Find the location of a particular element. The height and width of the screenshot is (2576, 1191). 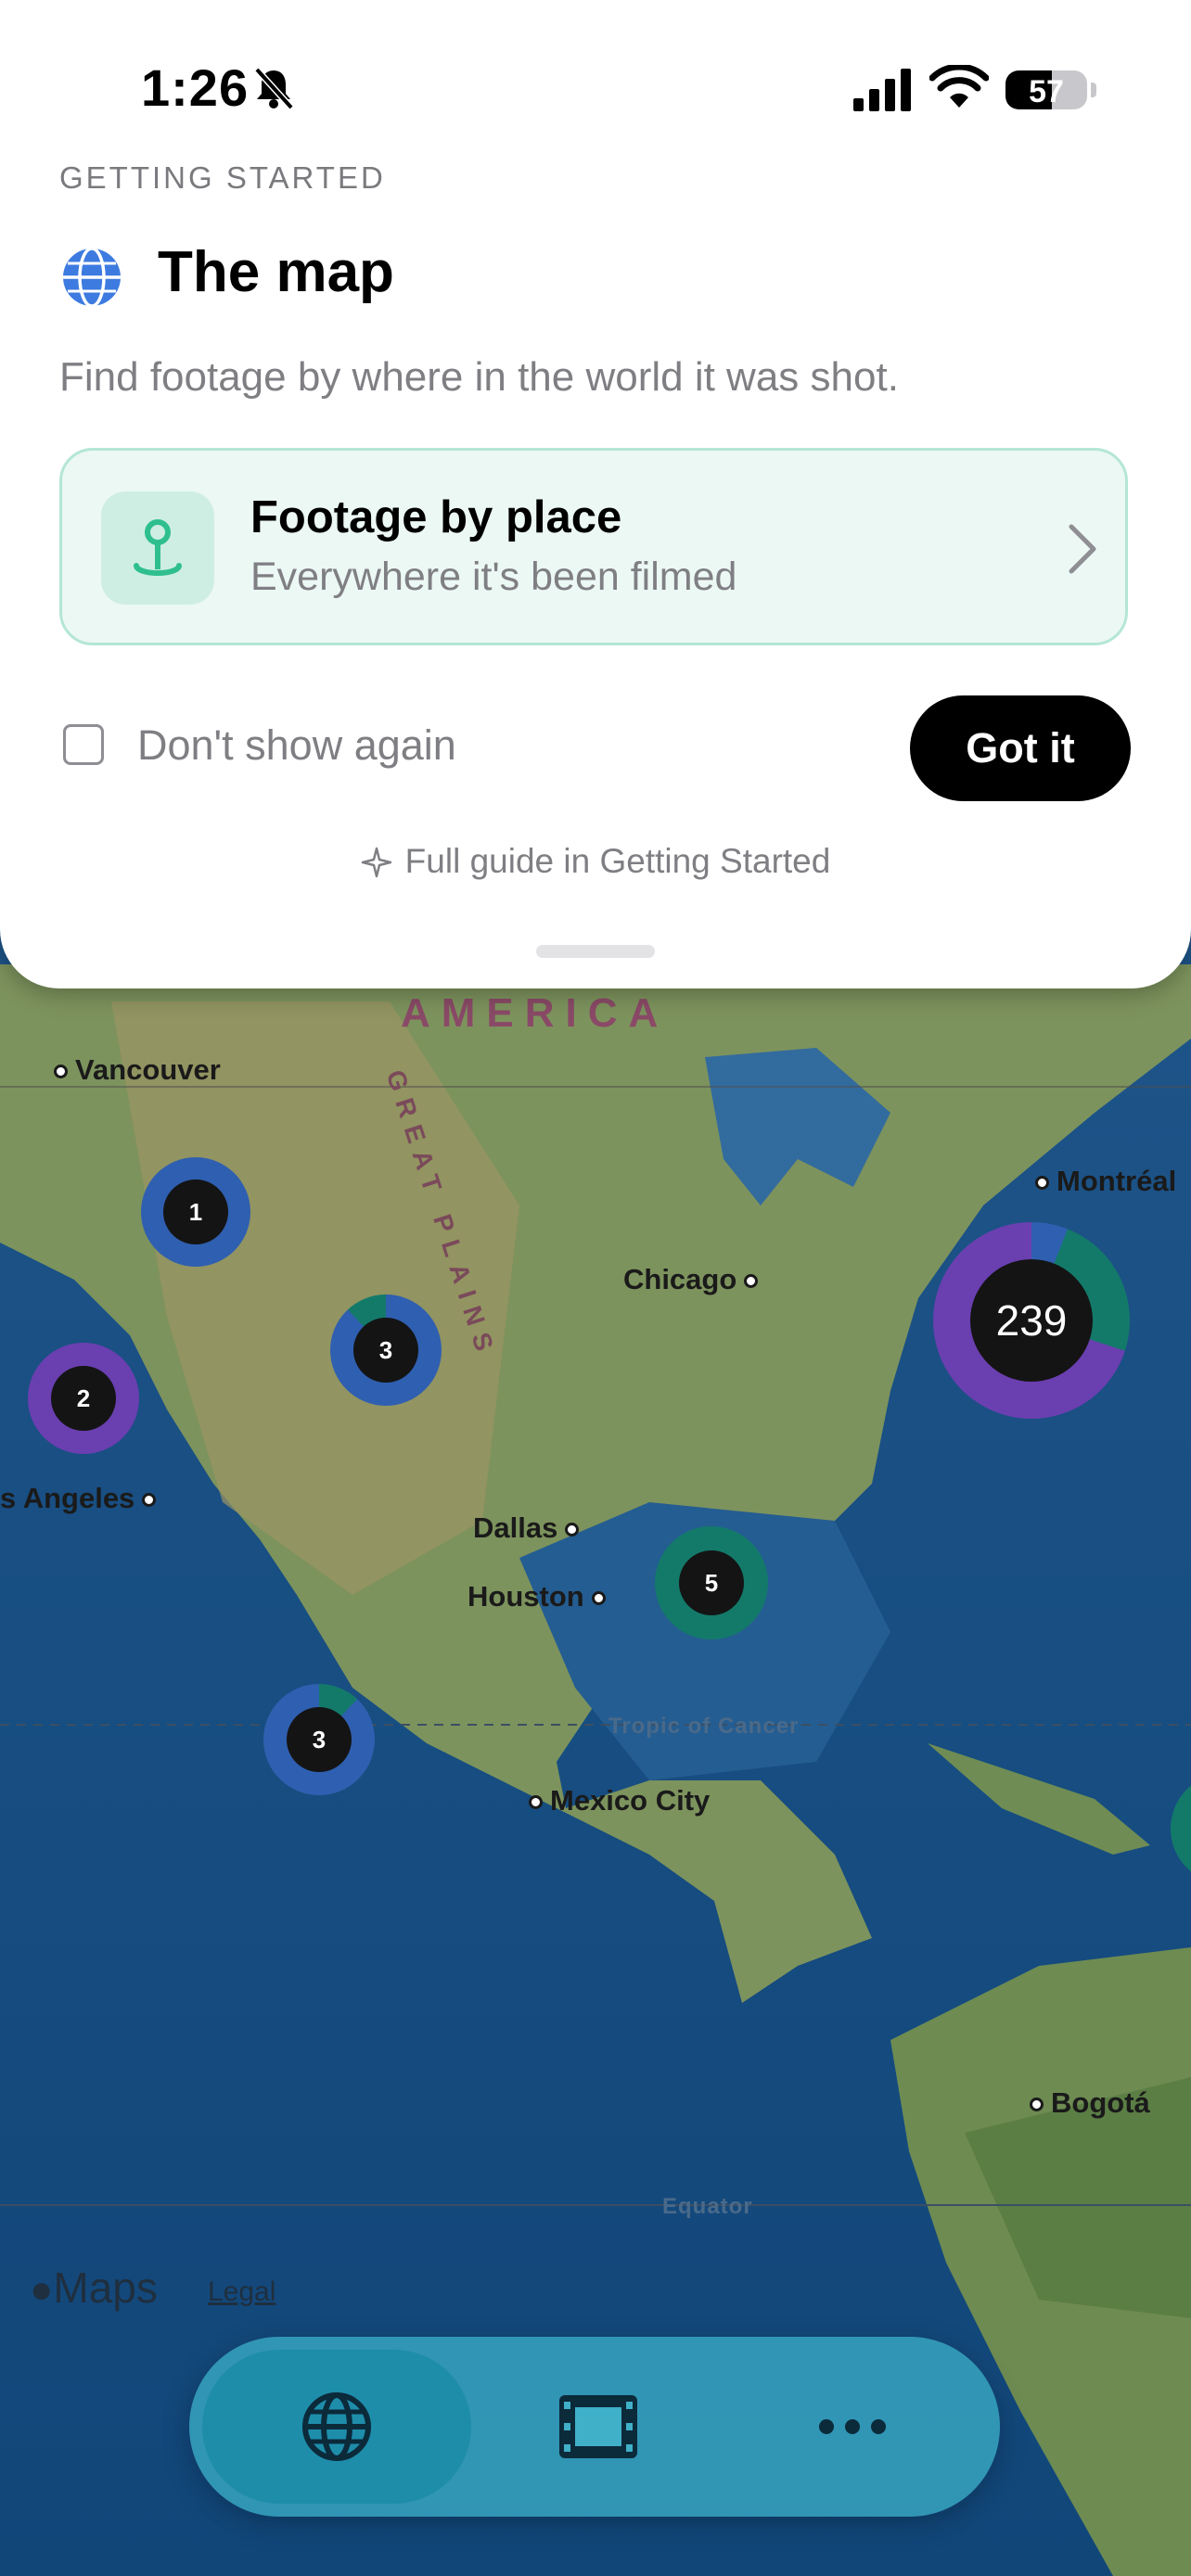

battery-indicator: 57 is located at coordinates (1046, 89).